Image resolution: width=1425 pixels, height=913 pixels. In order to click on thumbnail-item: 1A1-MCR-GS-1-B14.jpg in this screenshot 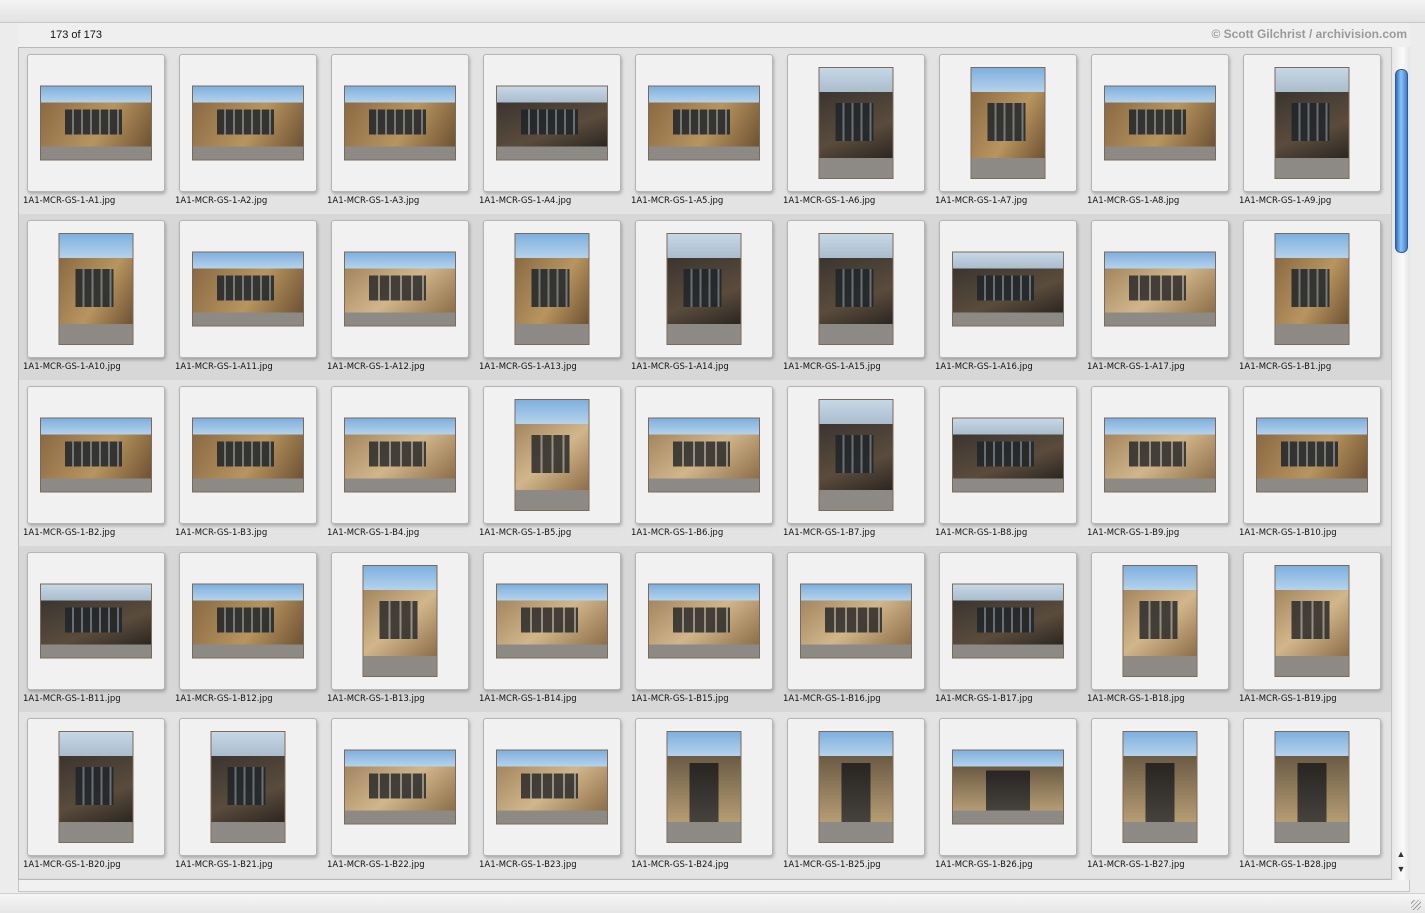, I will do `click(553, 629)`.